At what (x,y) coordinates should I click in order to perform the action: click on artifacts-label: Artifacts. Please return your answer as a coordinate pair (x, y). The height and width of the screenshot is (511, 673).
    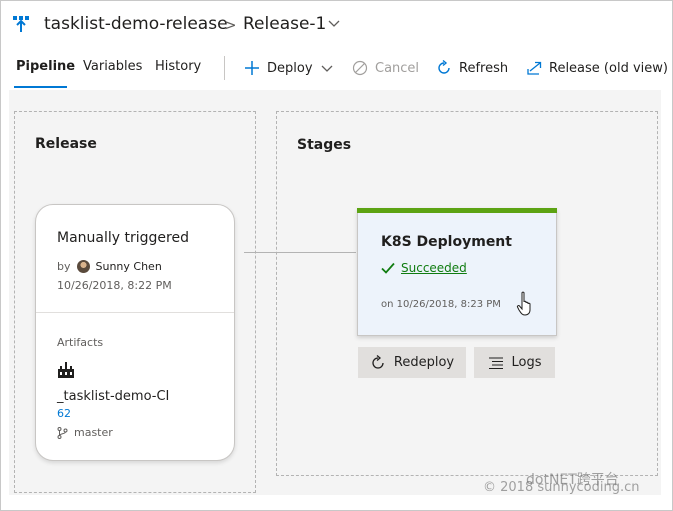
    Looking at the image, I should click on (80, 342).